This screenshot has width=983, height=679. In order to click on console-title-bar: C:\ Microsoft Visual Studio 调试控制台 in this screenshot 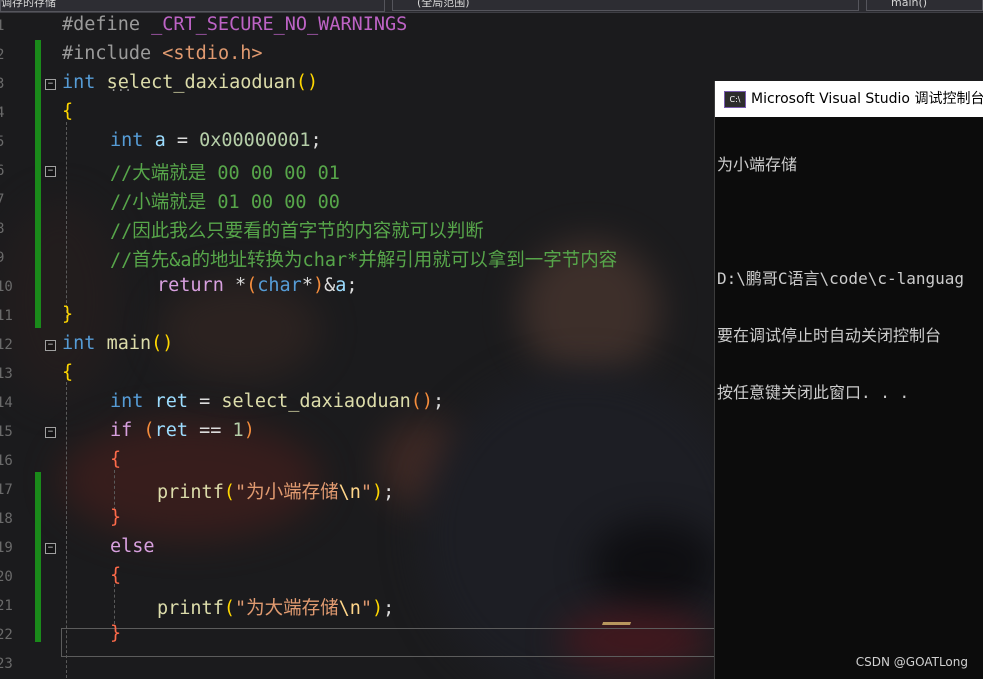, I will do `click(849, 99)`.